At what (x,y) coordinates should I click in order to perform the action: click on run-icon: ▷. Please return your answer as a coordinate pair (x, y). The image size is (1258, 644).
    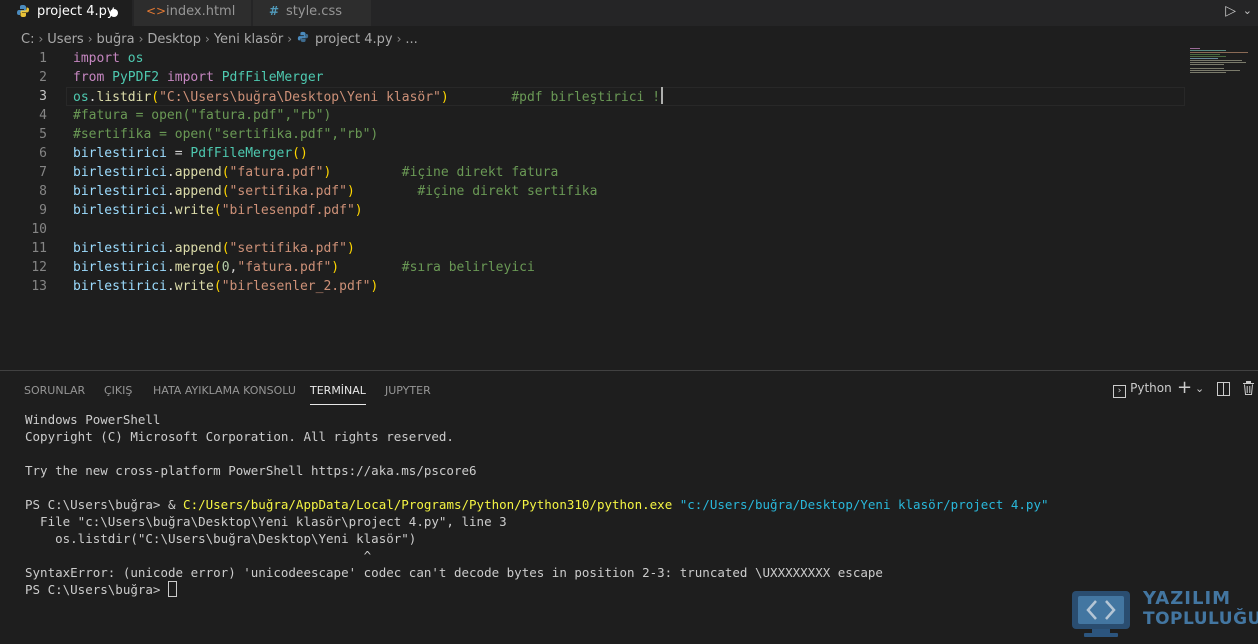
    Looking at the image, I should click on (1230, 11).